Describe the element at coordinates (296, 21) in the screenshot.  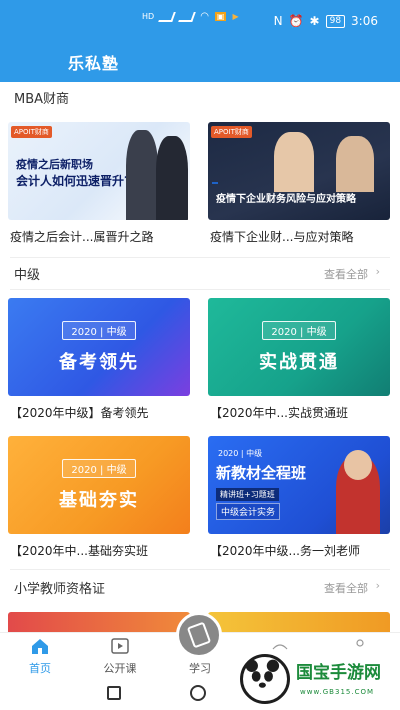
I see `alarm-icon: ⏰` at that location.